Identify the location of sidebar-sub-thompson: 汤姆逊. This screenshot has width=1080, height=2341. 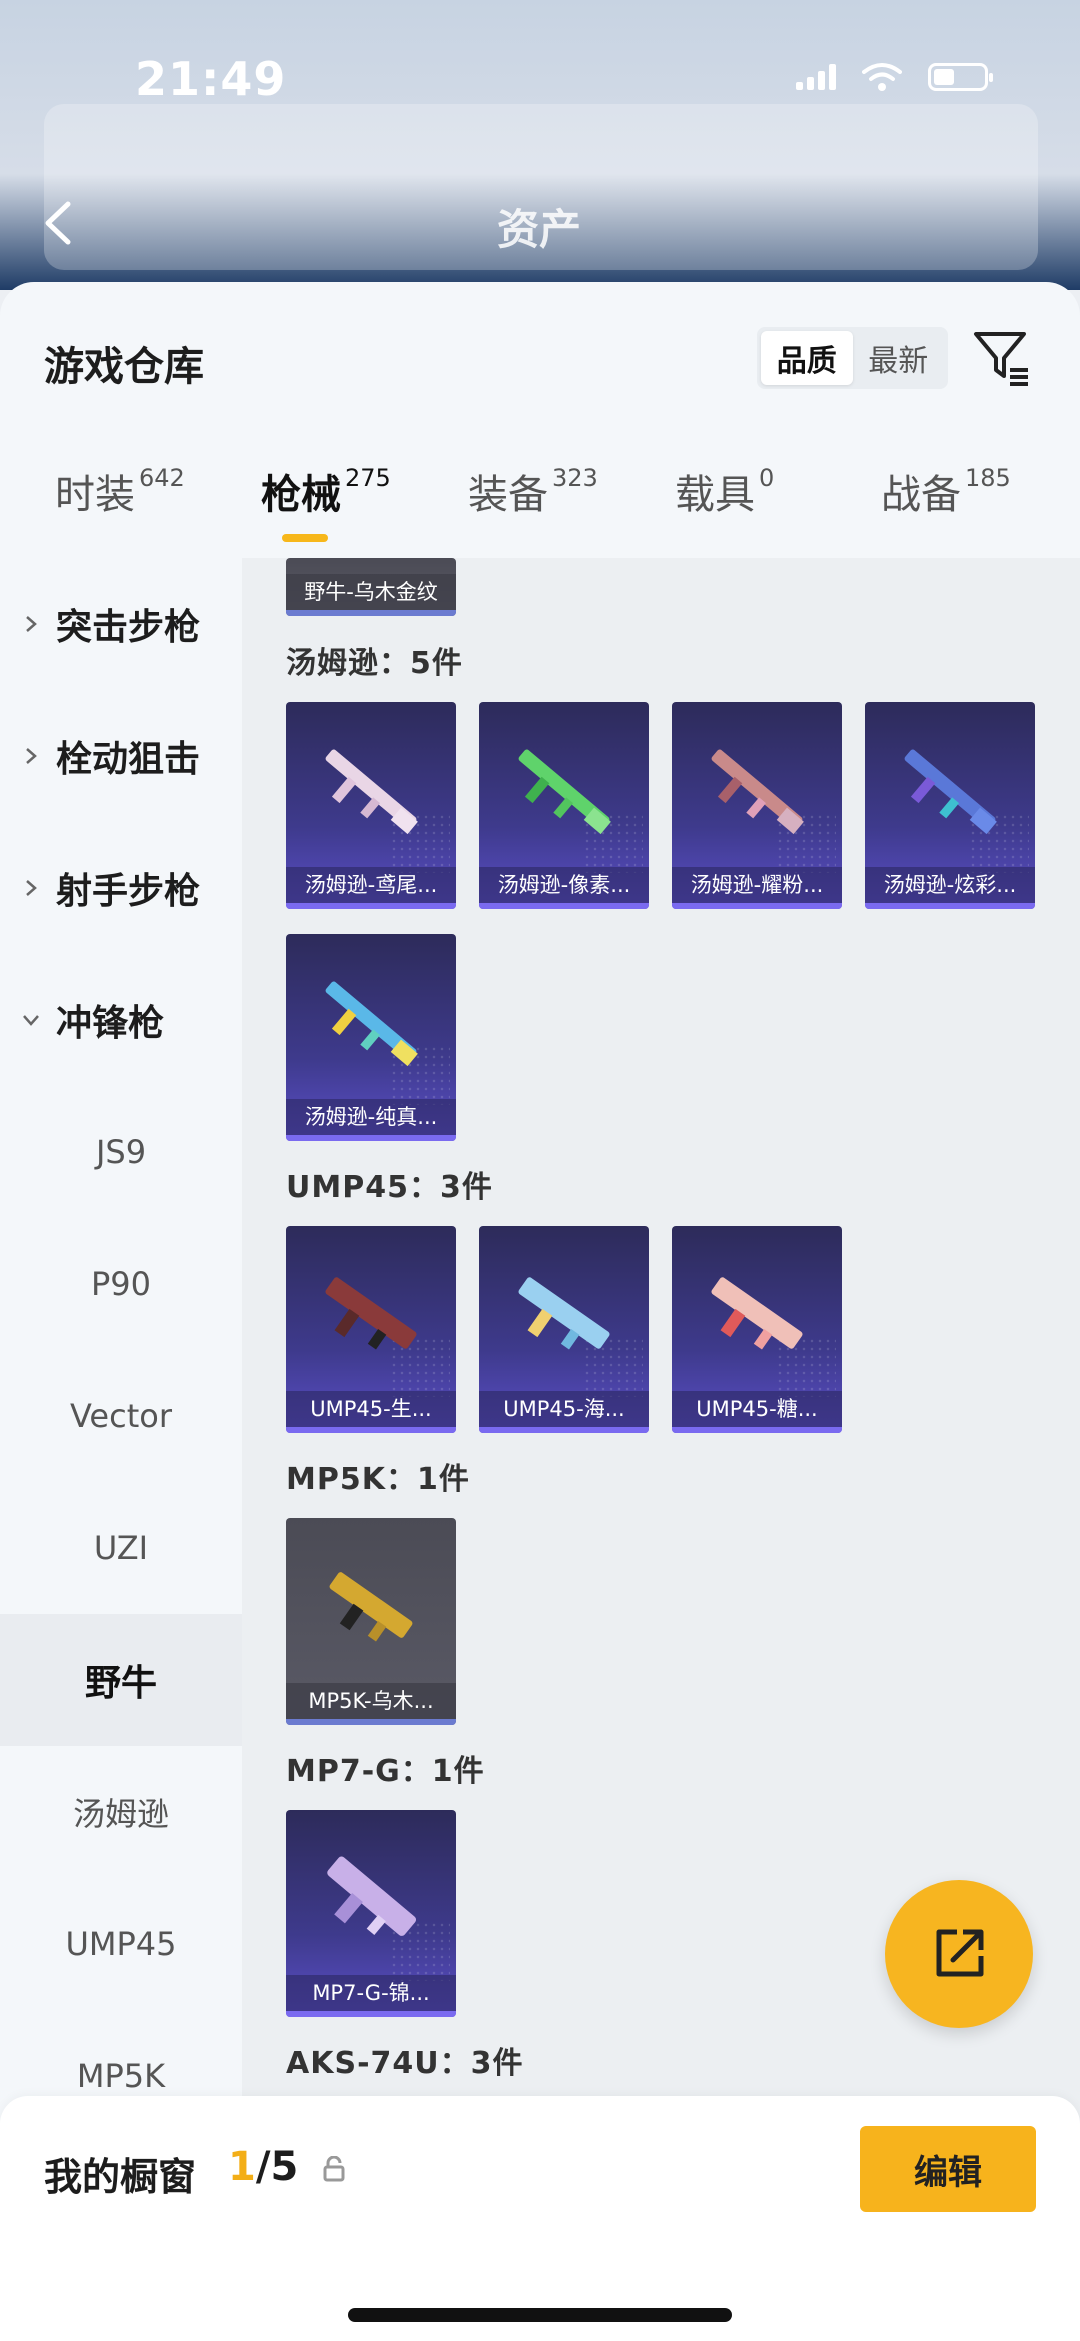
(121, 1812).